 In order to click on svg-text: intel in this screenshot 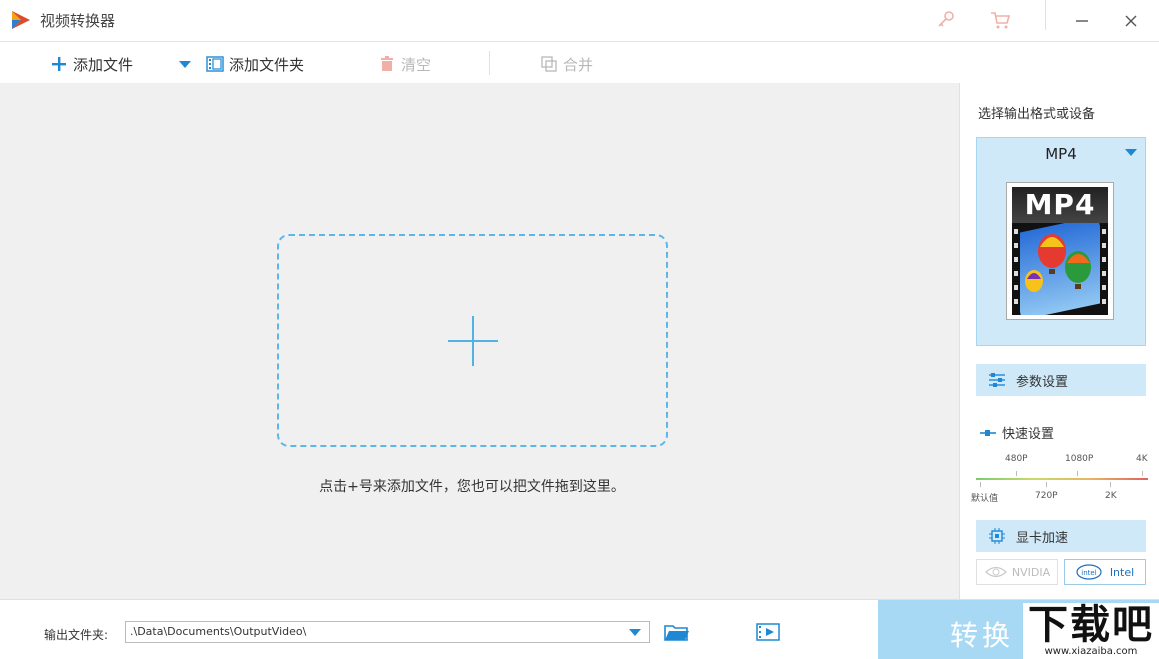, I will do `click(1088, 573)`.